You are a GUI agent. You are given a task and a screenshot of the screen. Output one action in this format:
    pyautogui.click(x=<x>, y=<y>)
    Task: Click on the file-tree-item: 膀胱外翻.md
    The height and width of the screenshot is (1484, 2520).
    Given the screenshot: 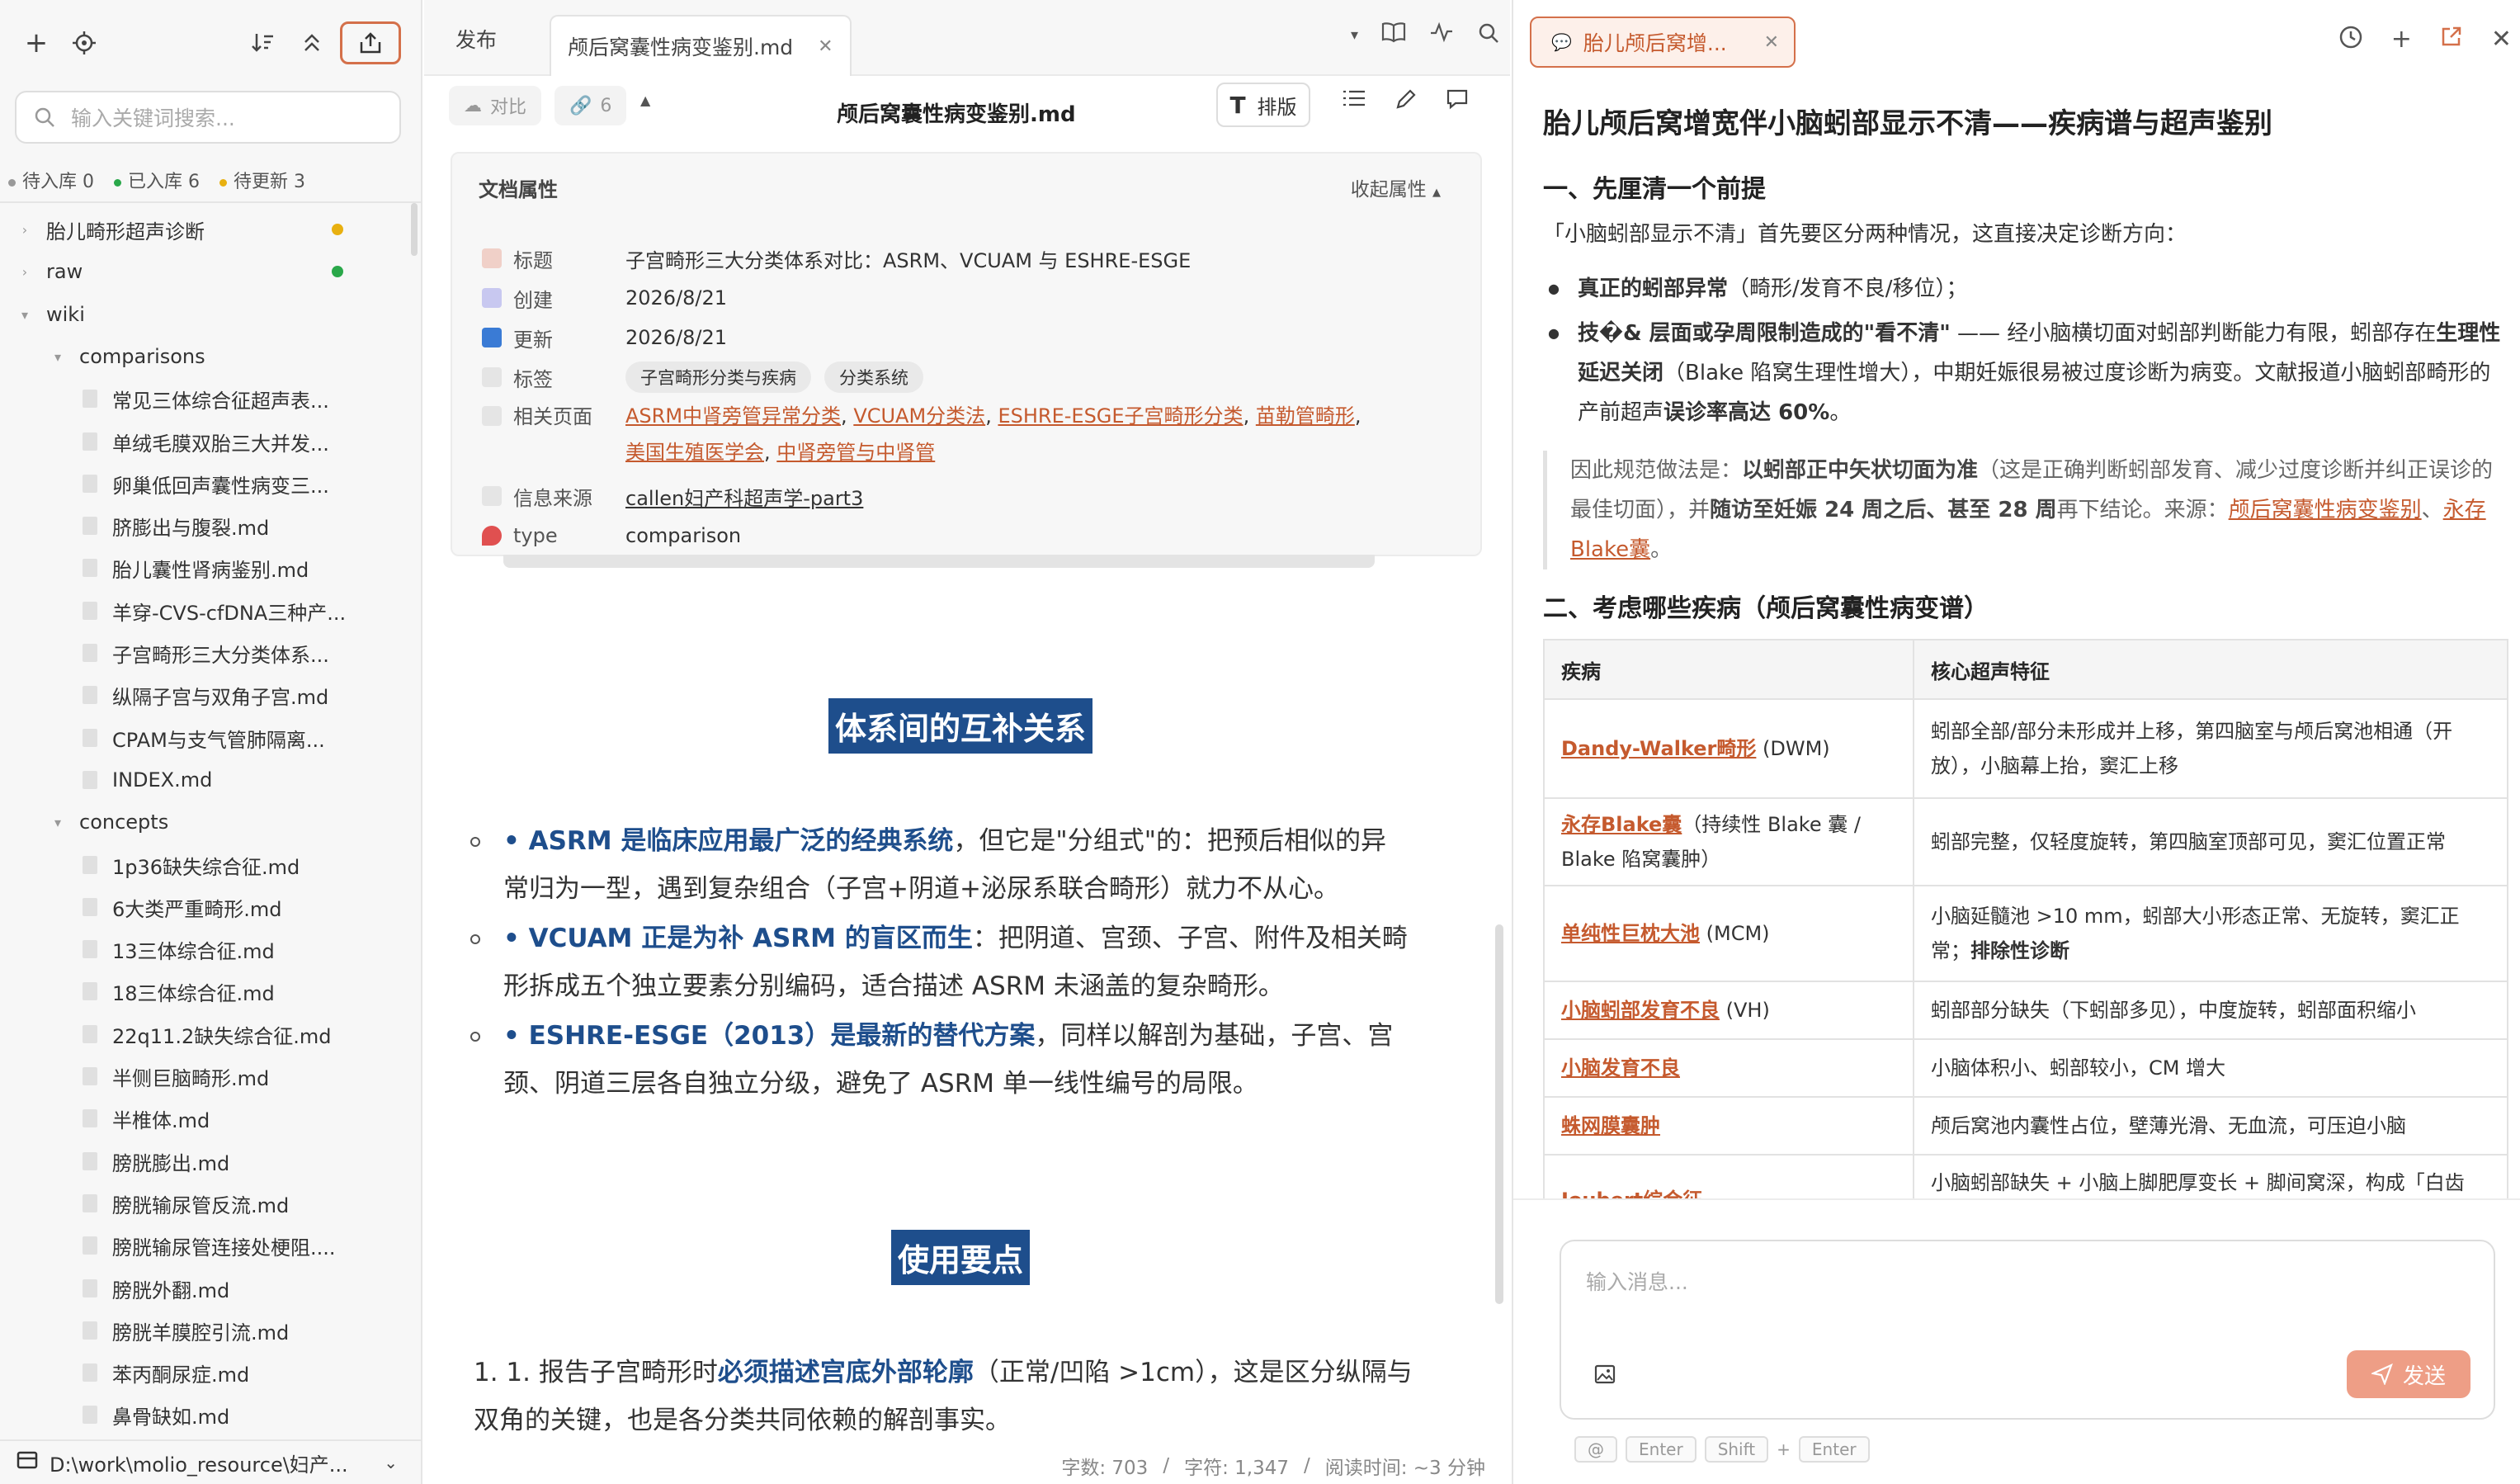 What is the action you would take?
    pyautogui.click(x=190, y=1288)
    